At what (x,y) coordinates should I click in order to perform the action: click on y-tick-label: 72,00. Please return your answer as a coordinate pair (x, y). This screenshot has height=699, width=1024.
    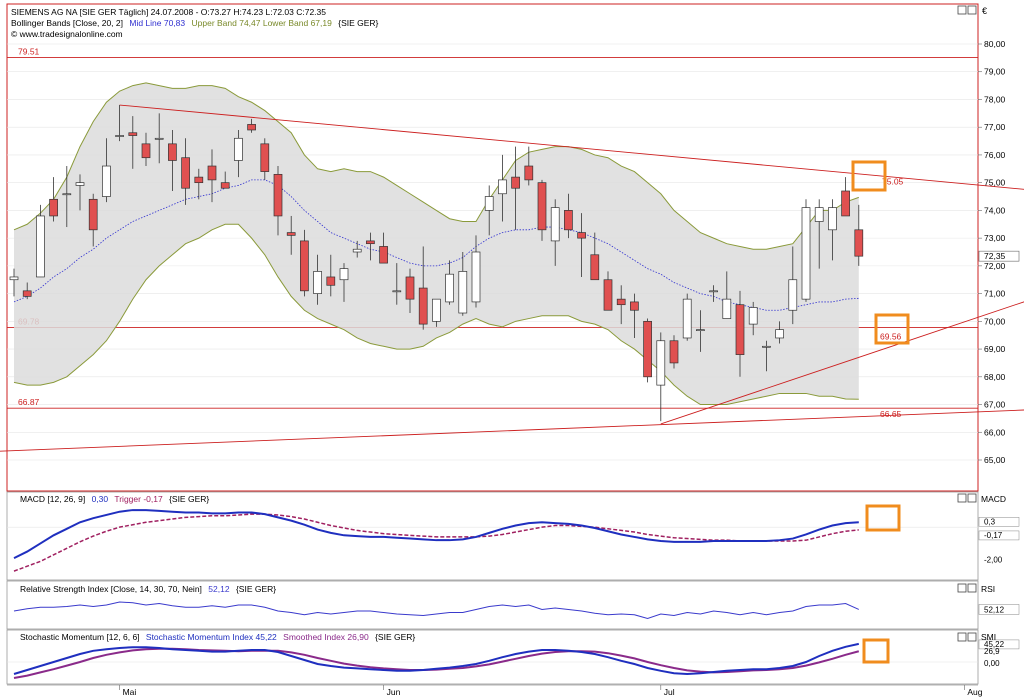
    Looking at the image, I should click on (995, 266).